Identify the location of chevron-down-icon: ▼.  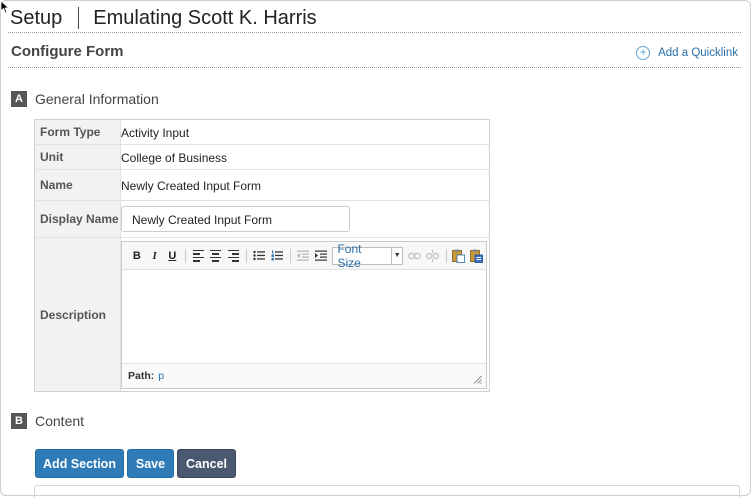
(396, 255).